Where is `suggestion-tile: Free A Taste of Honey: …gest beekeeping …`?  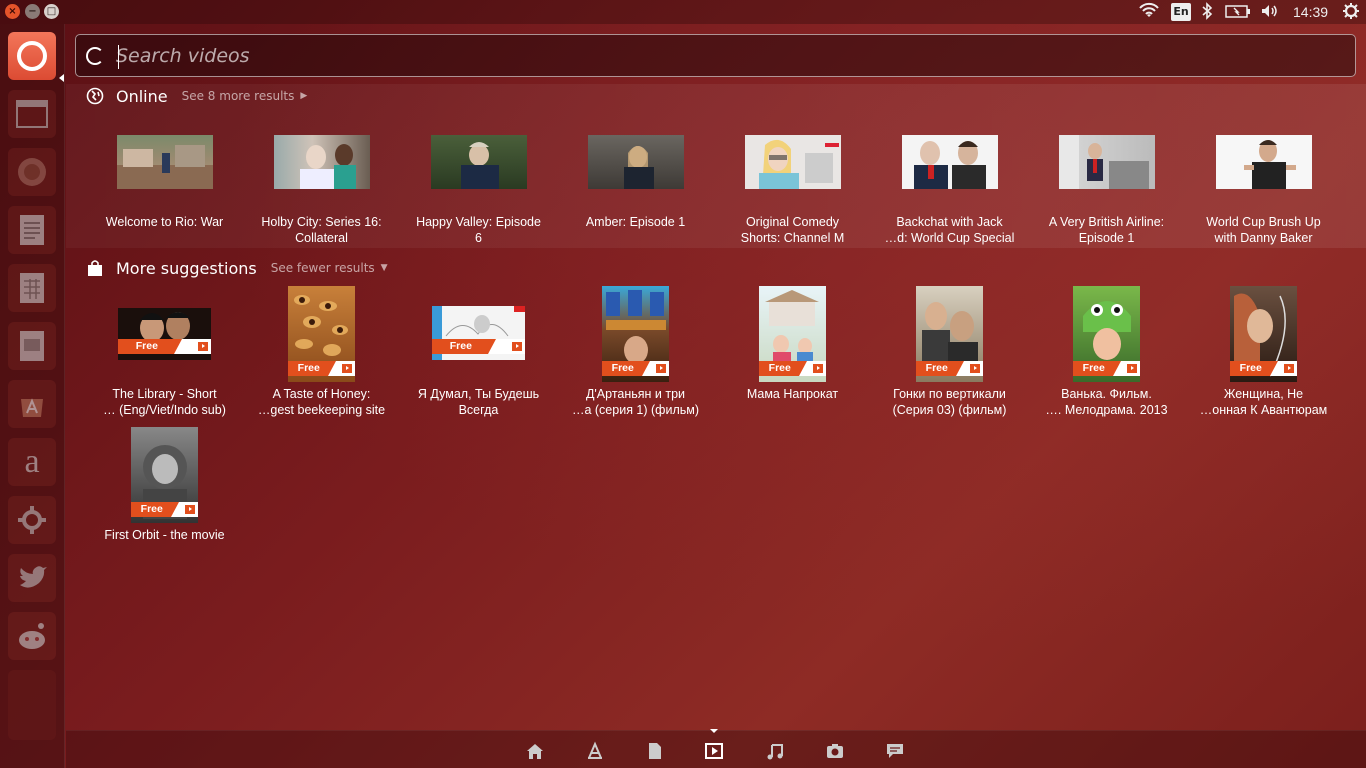
suggestion-tile: Free A Taste of Honey: …gest beekeeping … is located at coordinates (321, 354).